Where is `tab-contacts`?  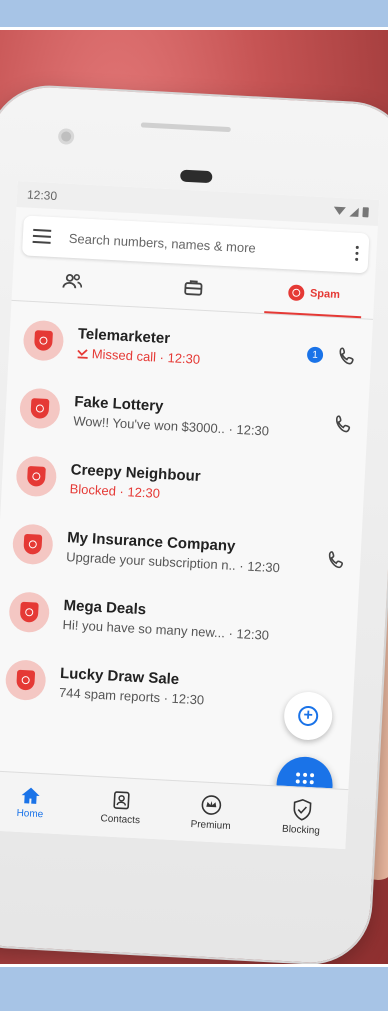
tab-contacts is located at coordinates (73, 280).